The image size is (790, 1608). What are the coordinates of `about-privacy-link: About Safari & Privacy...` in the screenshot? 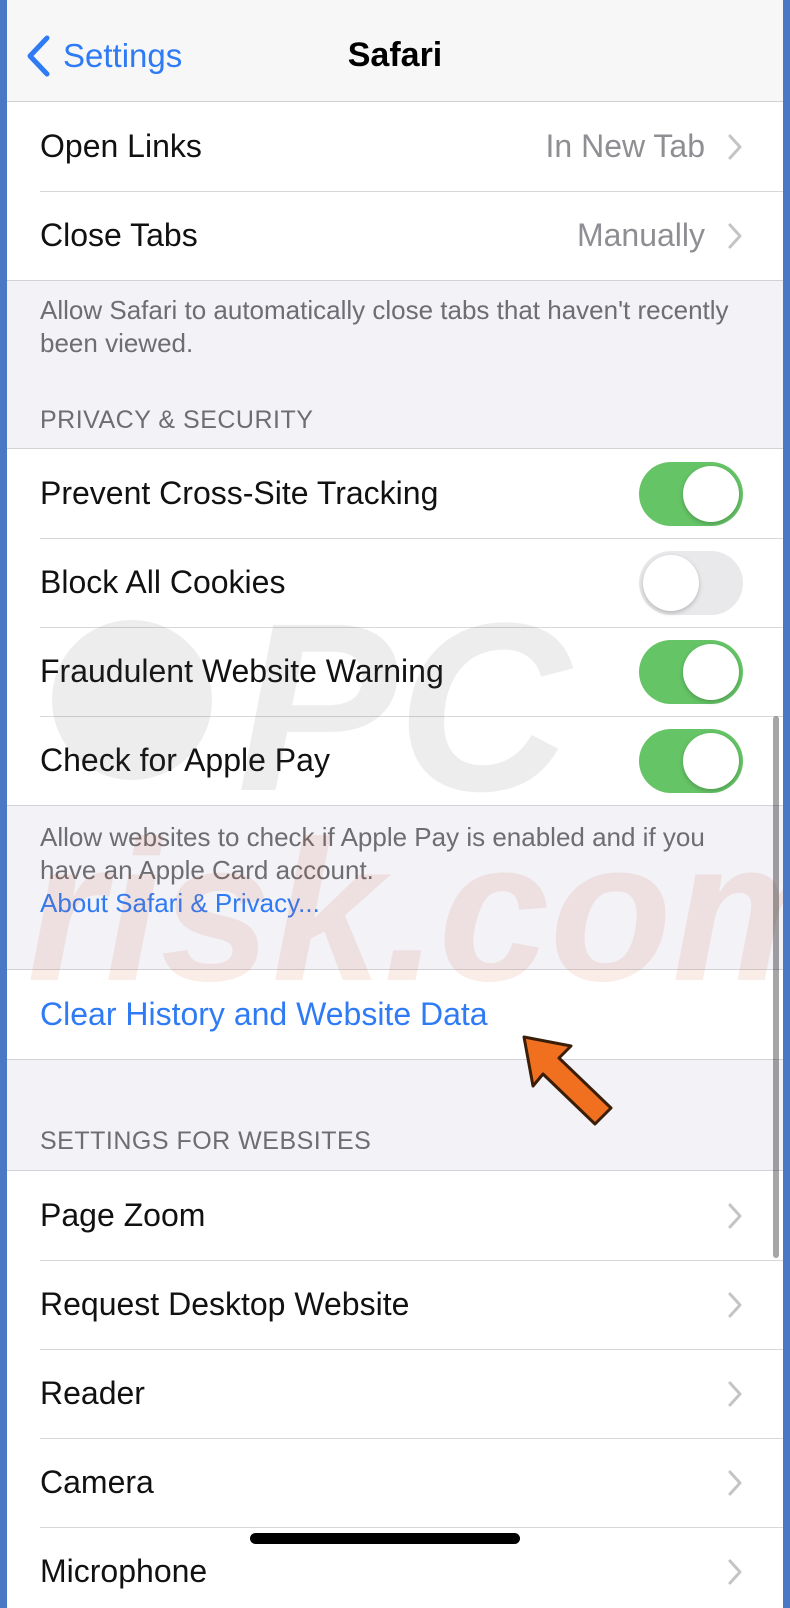 It's located at (390, 903).